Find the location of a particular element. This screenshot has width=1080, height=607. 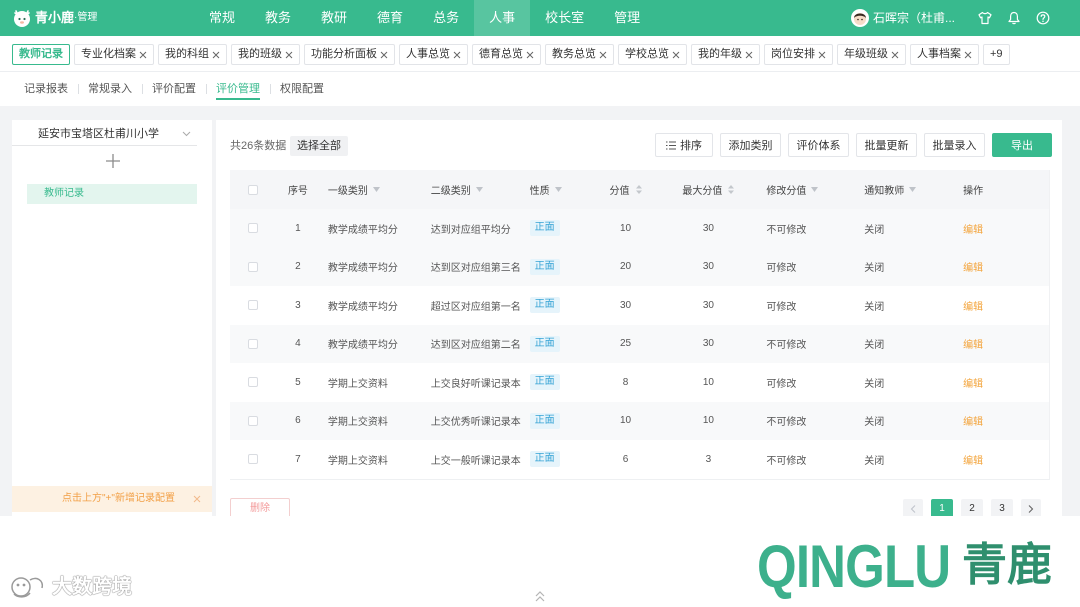

subnav-item-routine-entry: 常规录入 is located at coordinates (110, 90).